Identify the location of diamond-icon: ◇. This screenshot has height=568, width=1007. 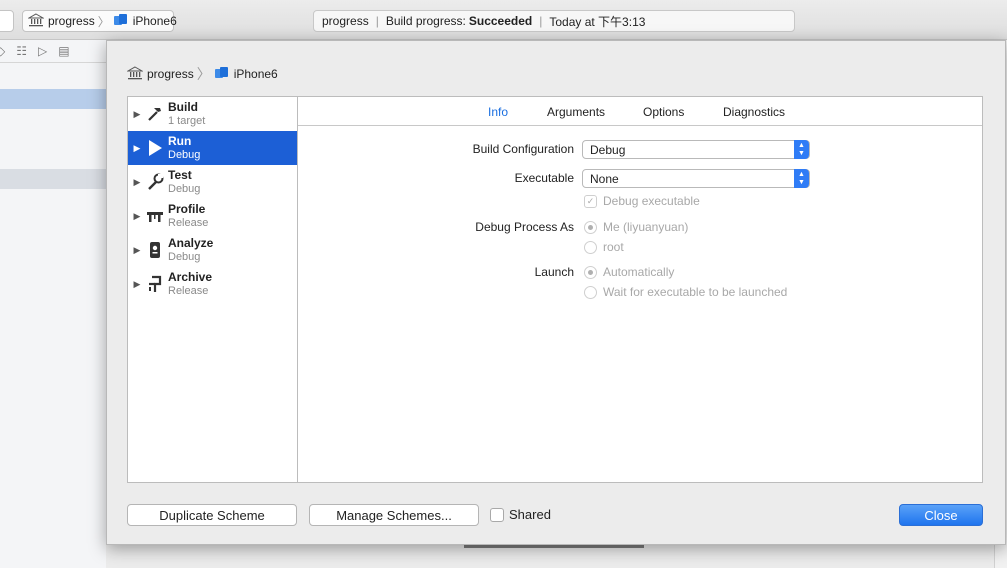
(2, 51).